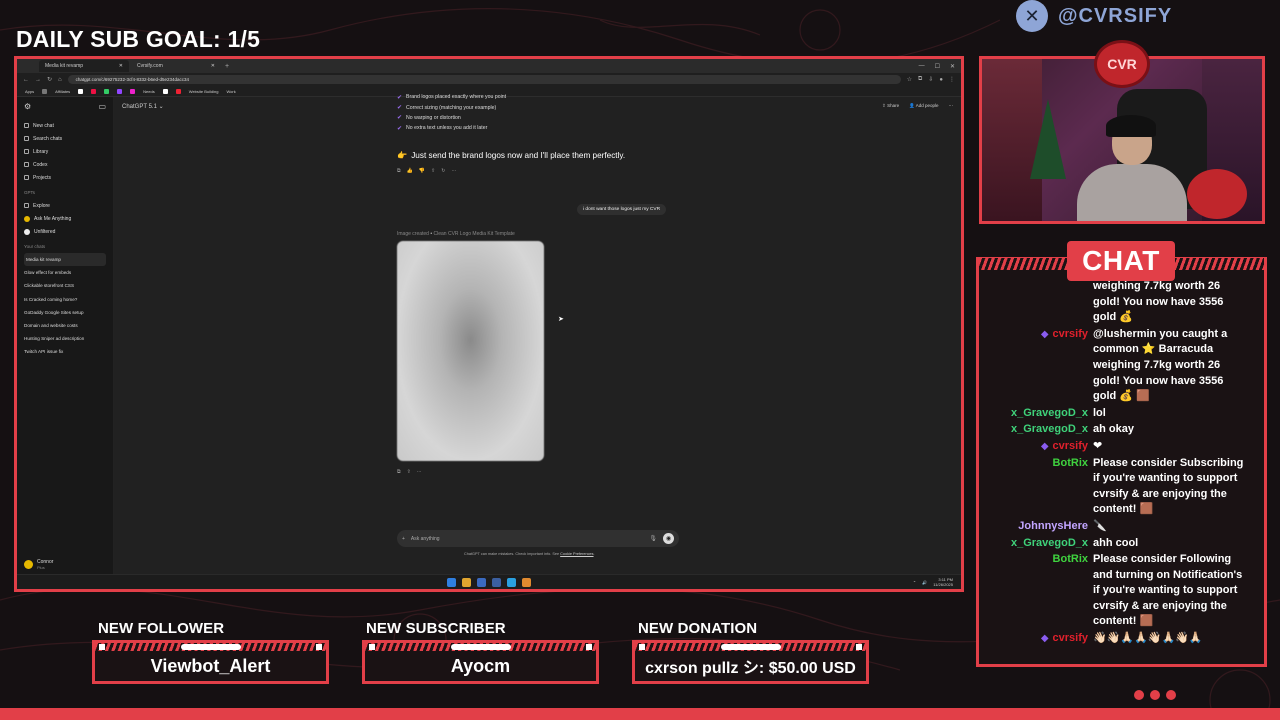  I want to click on openai-logo-icon: ⚙, so click(27, 106).